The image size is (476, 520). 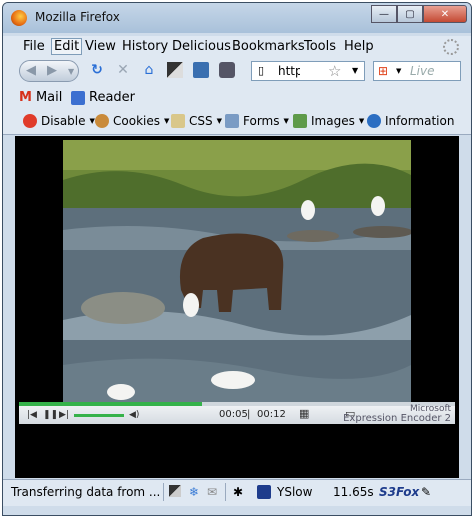 What do you see at coordinates (194, 492) in the screenshot?
I see `snowflake-icon: ❄` at bounding box center [194, 492].